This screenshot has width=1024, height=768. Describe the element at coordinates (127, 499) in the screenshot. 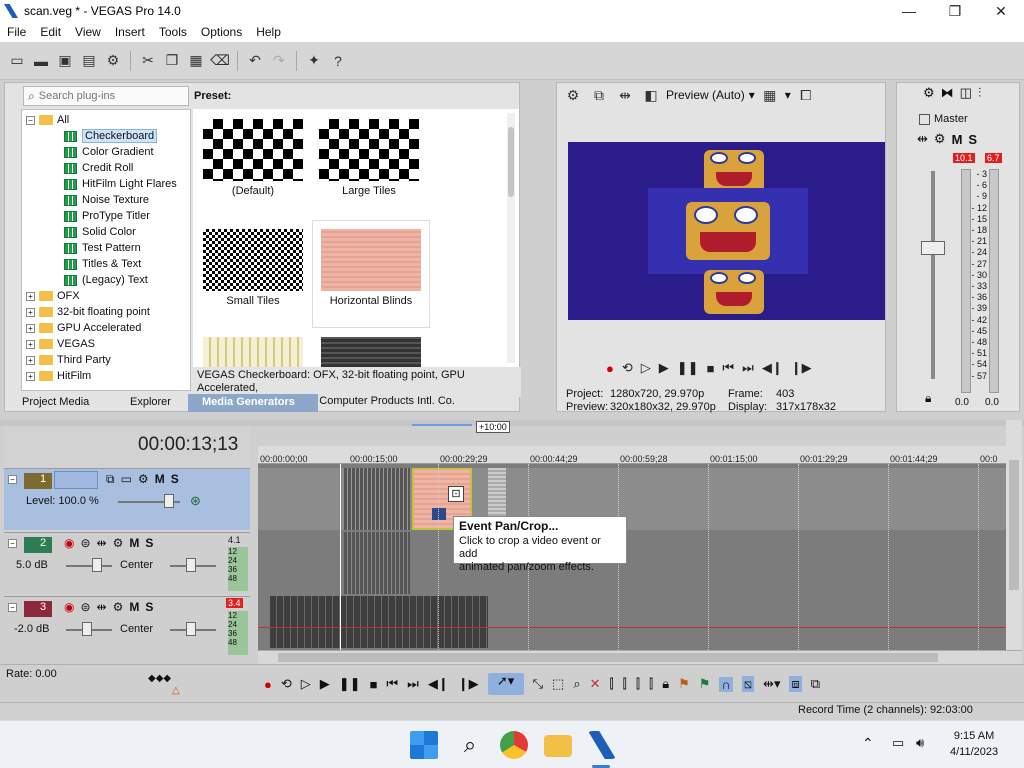

I see `track-1-video: − 1 ⧉ ▭ ⚙ M S Level: 100.0 % ⊛` at that location.